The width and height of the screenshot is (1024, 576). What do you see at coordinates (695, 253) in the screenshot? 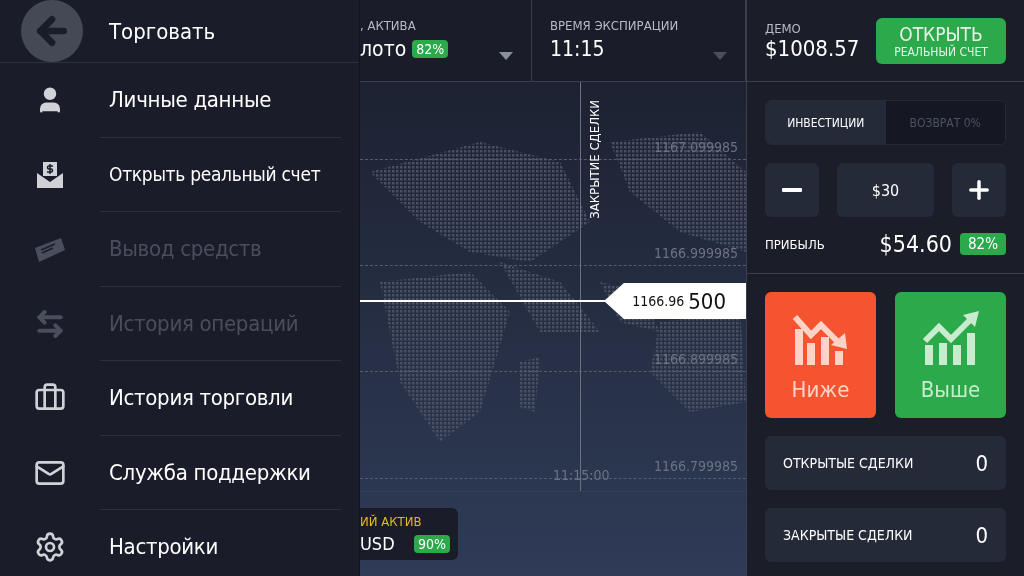
I see `price-level-label: 1166.999985` at bounding box center [695, 253].